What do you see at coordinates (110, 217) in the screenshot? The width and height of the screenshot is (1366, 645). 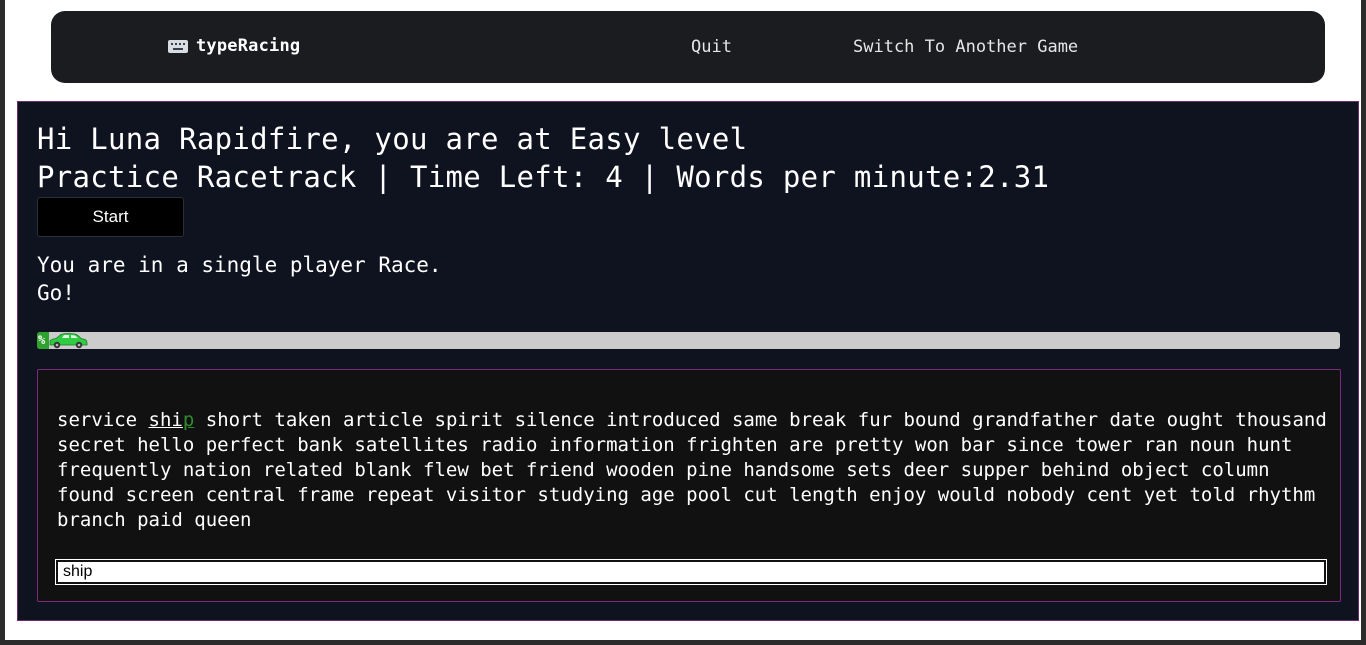 I see `start-button: Start` at bounding box center [110, 217].